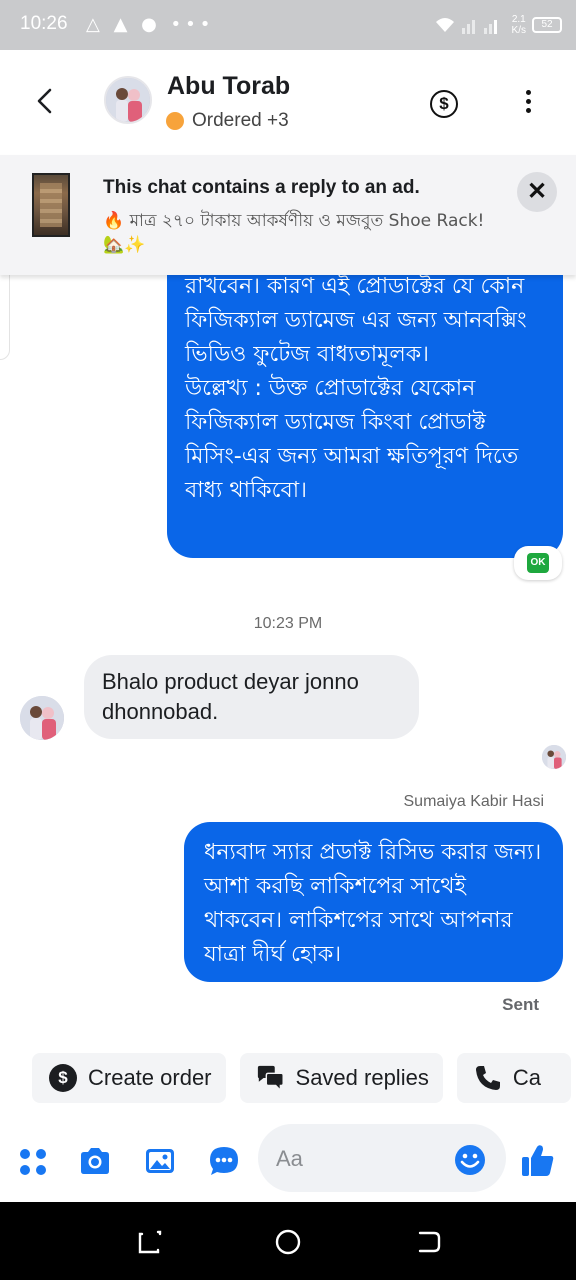  What do you see at coordinates (42, 718) in the screenshot?
I see `sender-avatar` at bounding box center [42, 718].